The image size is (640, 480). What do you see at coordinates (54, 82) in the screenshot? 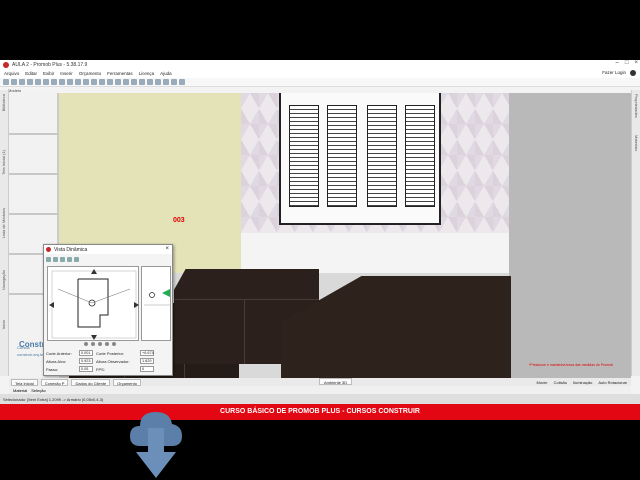
I see `copy-icon` at bounding box center [54, 82].